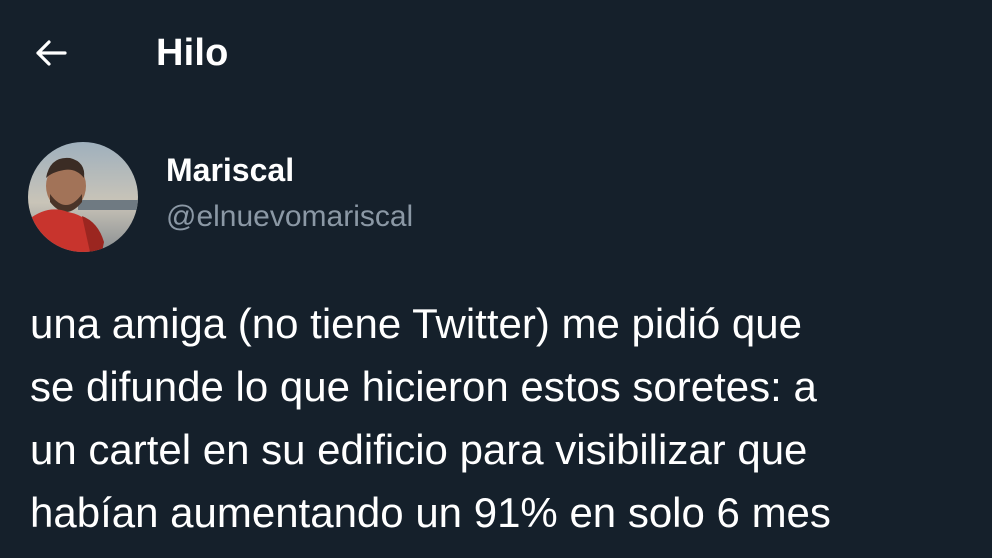  I want to click on arrow-left-icon, so click(51, 53).